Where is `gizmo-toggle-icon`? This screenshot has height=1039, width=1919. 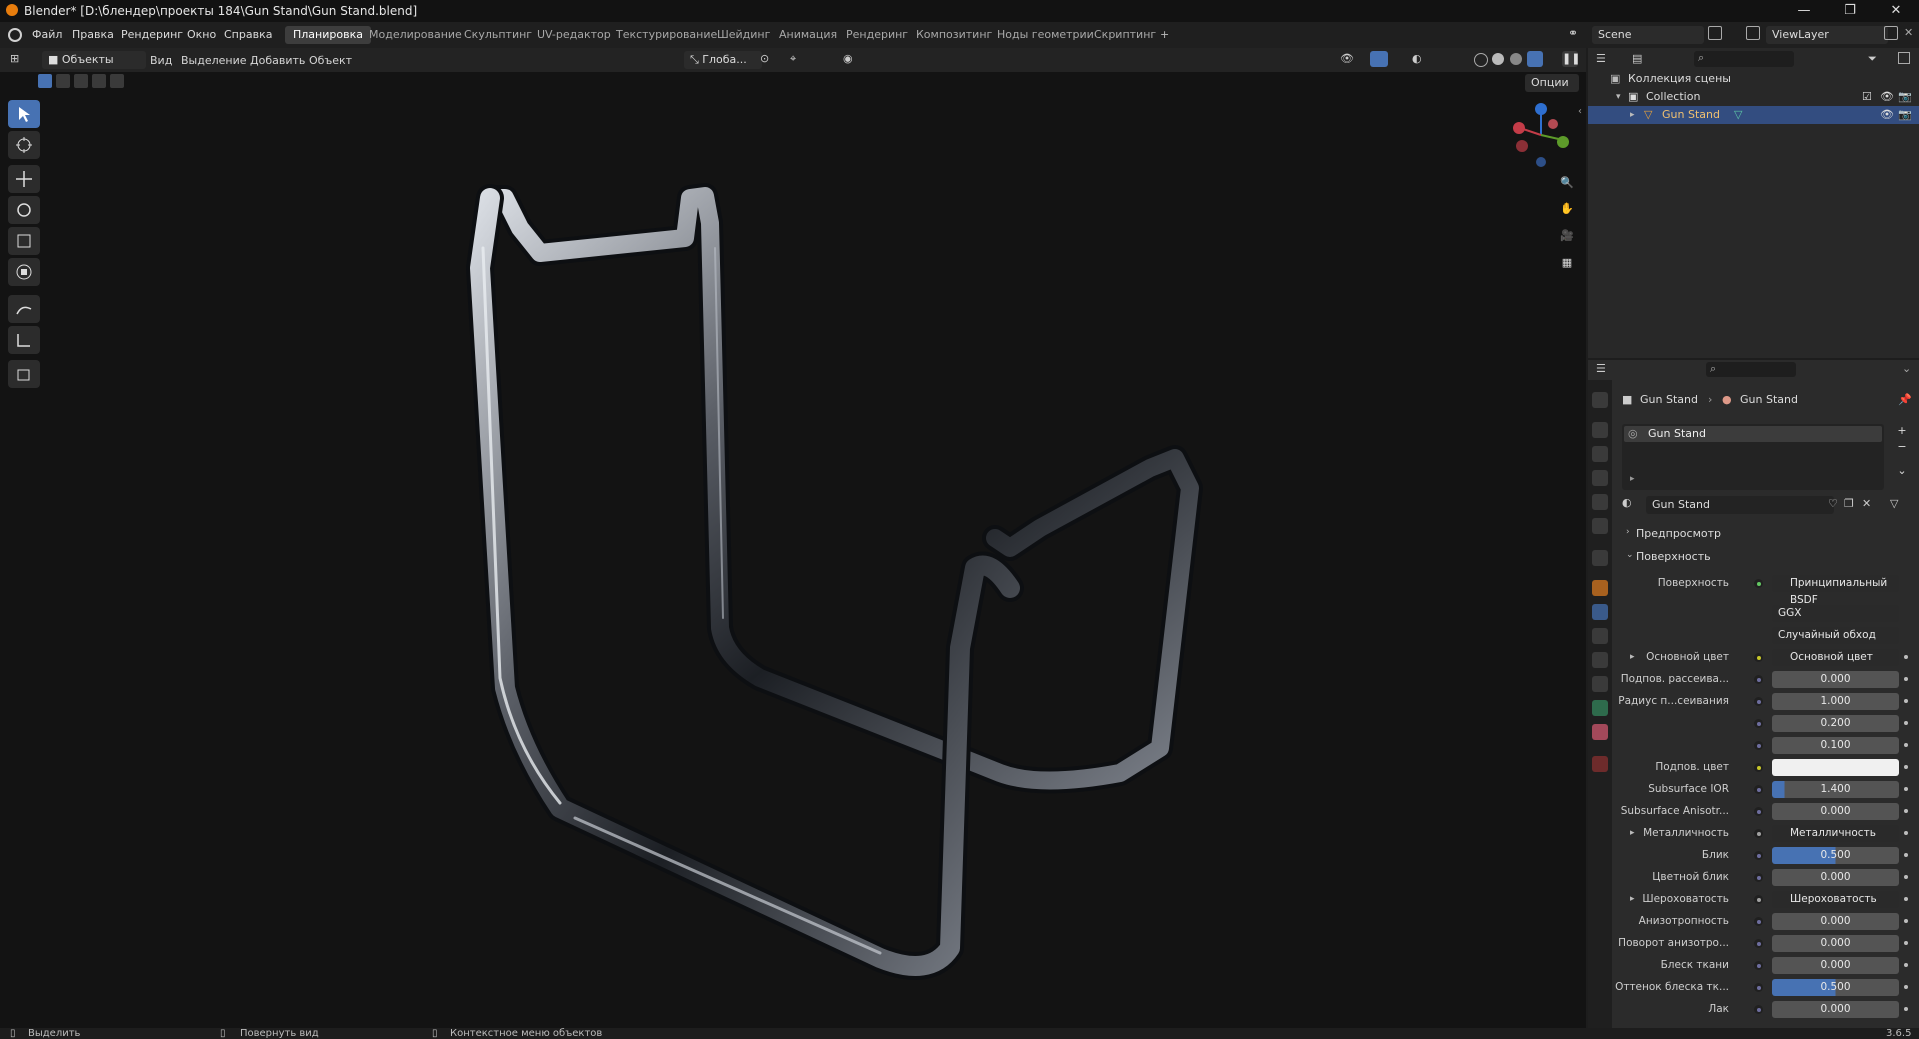 gizmo-toggle-icon is located at coordinates (1379, 59).